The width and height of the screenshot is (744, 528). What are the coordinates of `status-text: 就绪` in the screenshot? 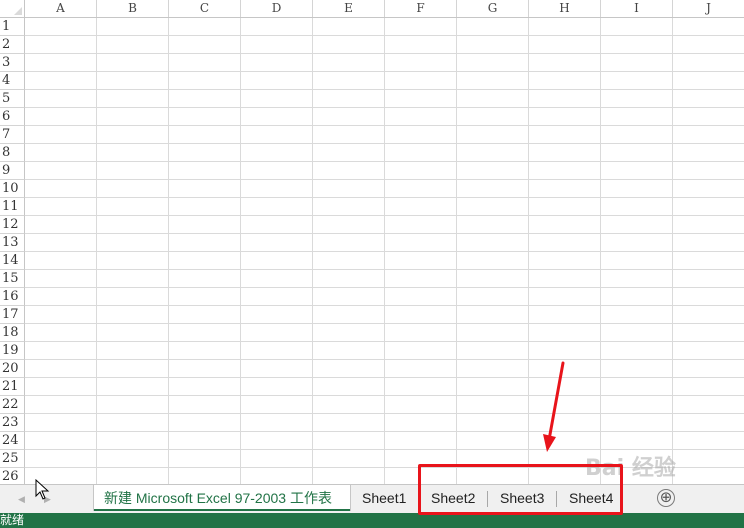 It's located at (12, 520).